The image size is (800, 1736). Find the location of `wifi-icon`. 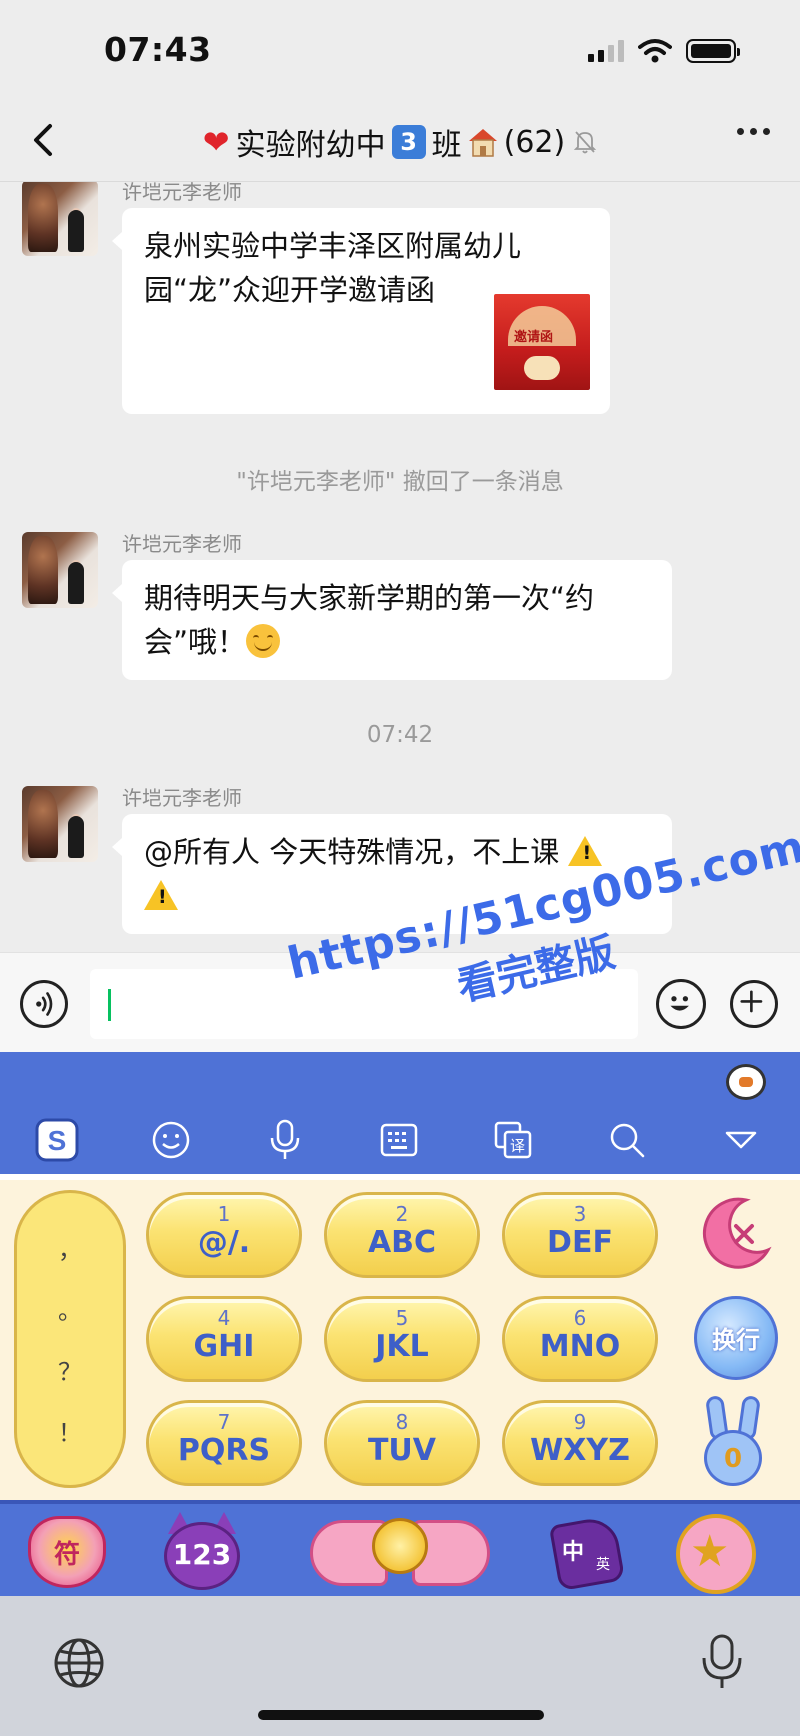

wifi-icon is located at coordinates (655, 51).